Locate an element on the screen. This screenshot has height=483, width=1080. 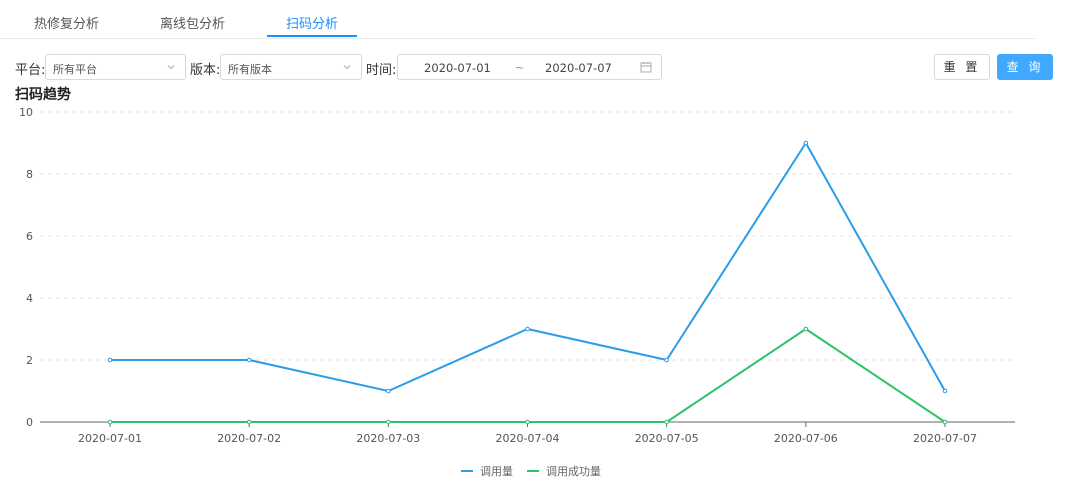
y-tick-label: 2 is located at coordinates (29, 360).